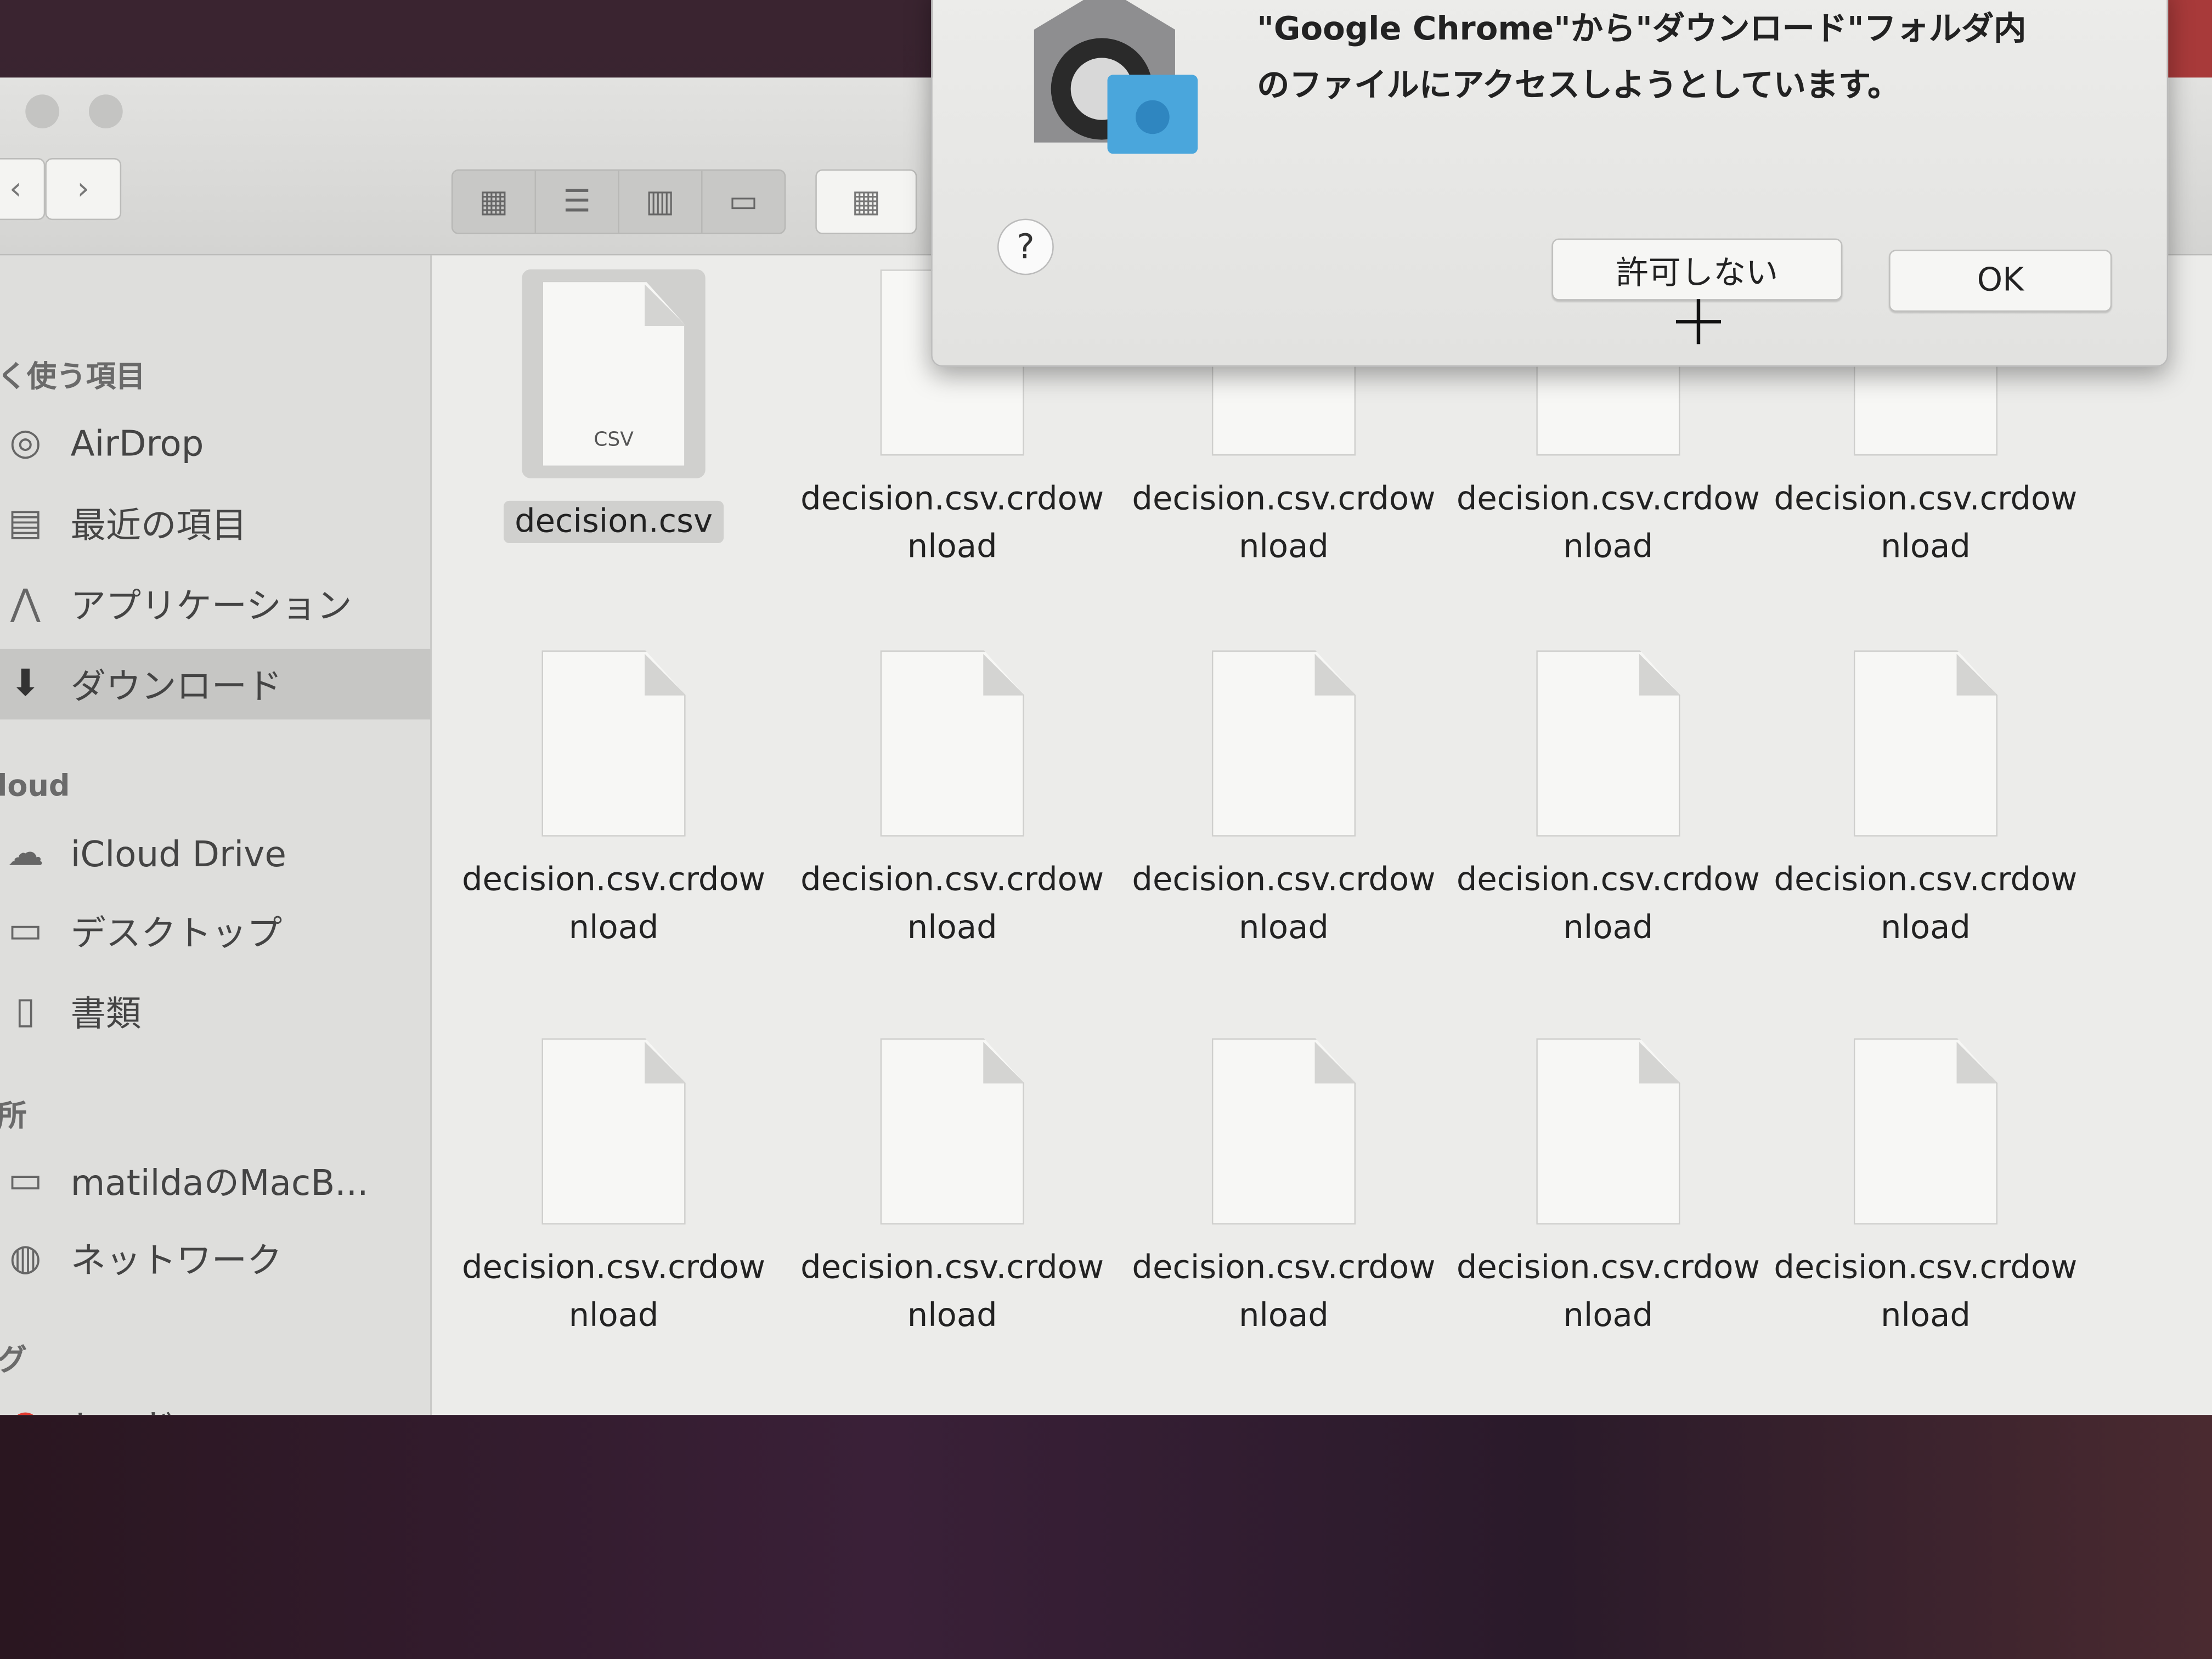 This screenshot has height=1659, width=2212. I want to click on help-button: ?, so click(1025, 247).